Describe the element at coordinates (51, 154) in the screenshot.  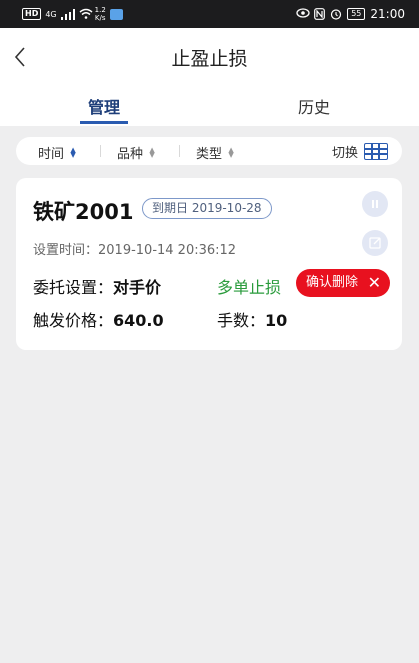
I see `filter-time-label: 时间` at that location.